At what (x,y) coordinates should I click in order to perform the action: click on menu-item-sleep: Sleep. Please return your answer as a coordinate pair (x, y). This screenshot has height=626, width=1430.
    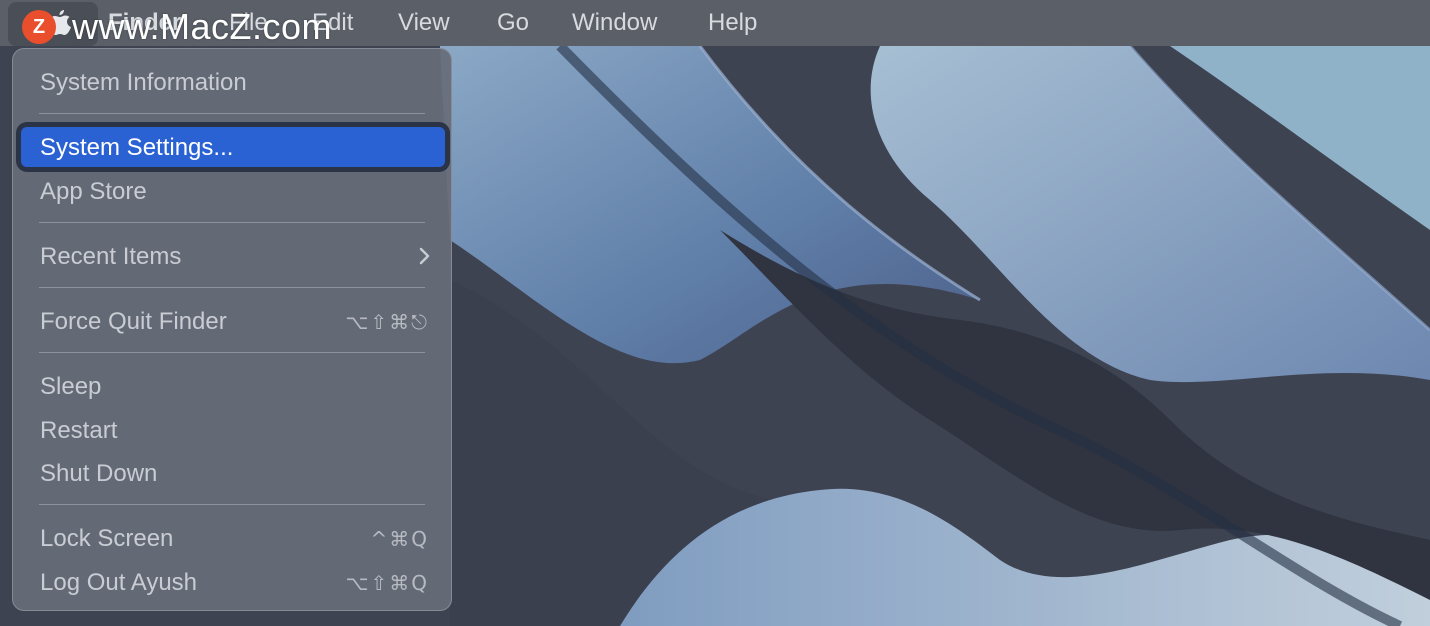
    Looking at the image, I should click on (233, 386).